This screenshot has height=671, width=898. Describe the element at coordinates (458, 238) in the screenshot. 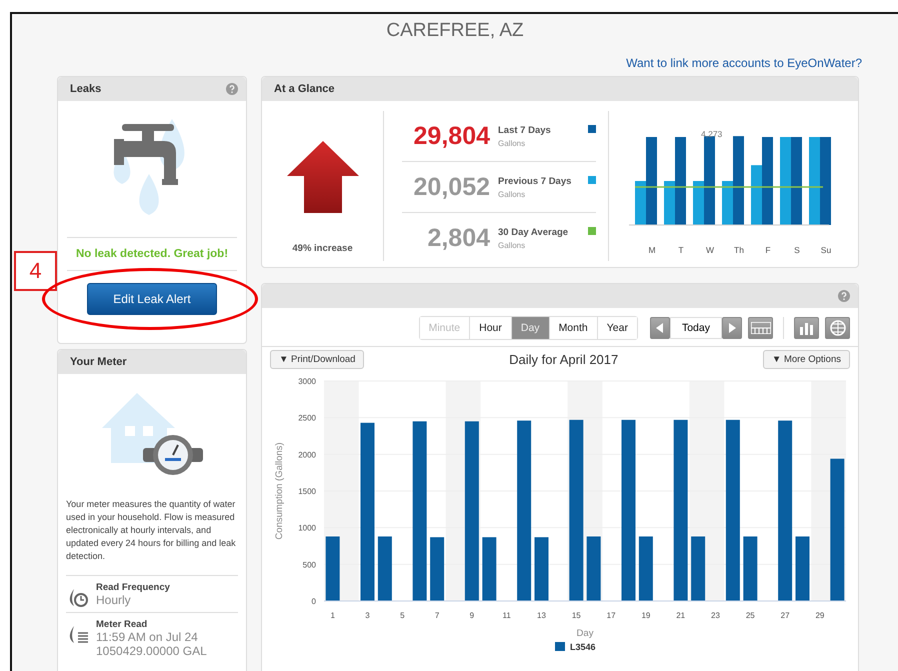

I see `stat-value: 2,804` at that location.